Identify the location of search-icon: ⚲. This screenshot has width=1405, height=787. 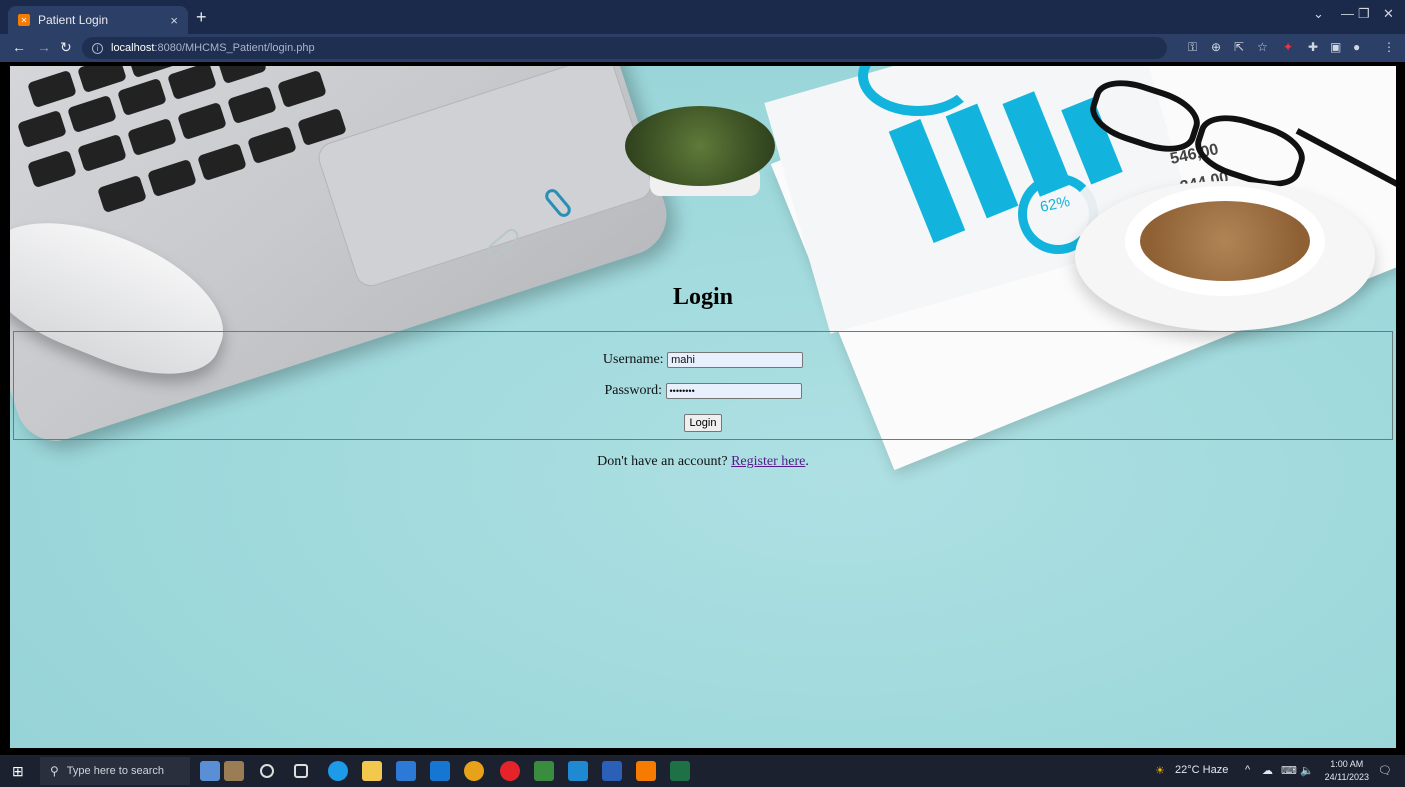
(54, 771).